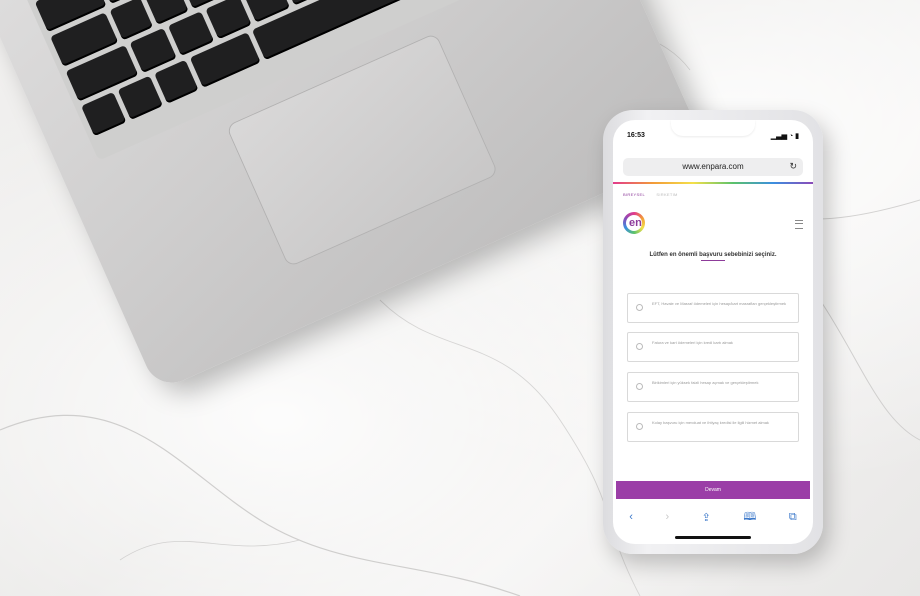 The height and width of the screenshot is (596, 920). Describe the element at coordinates (634, 194) in the screenshot. I see `nav-item-bireysel: BIREYSEL` at that location.